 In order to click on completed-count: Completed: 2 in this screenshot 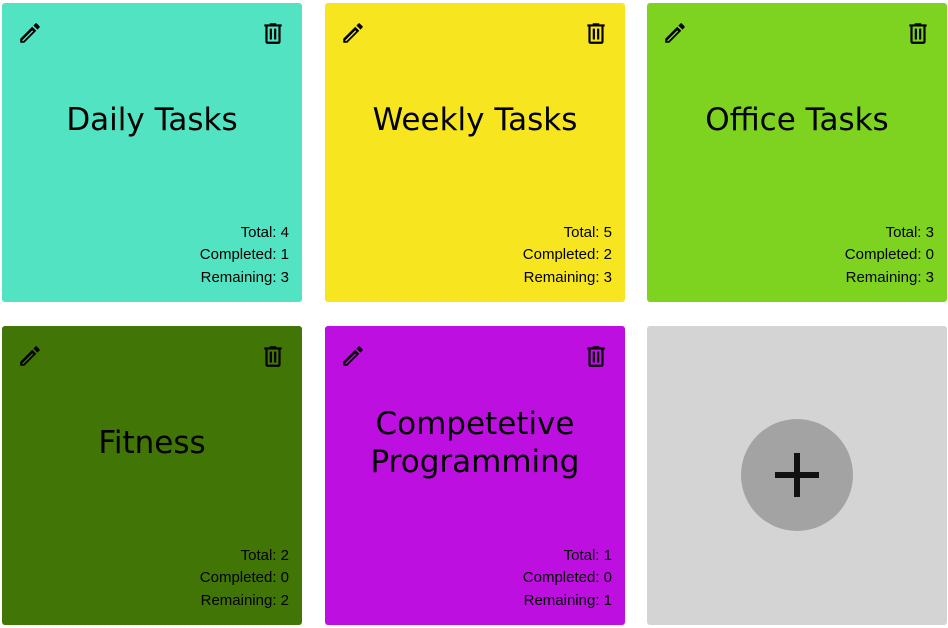, I will do `click(567, 254)`.